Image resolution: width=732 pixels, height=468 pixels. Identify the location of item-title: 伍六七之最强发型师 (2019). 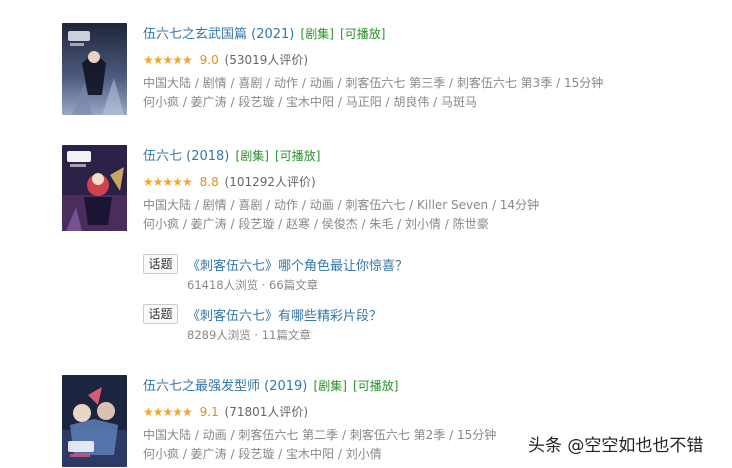
(225, 386).